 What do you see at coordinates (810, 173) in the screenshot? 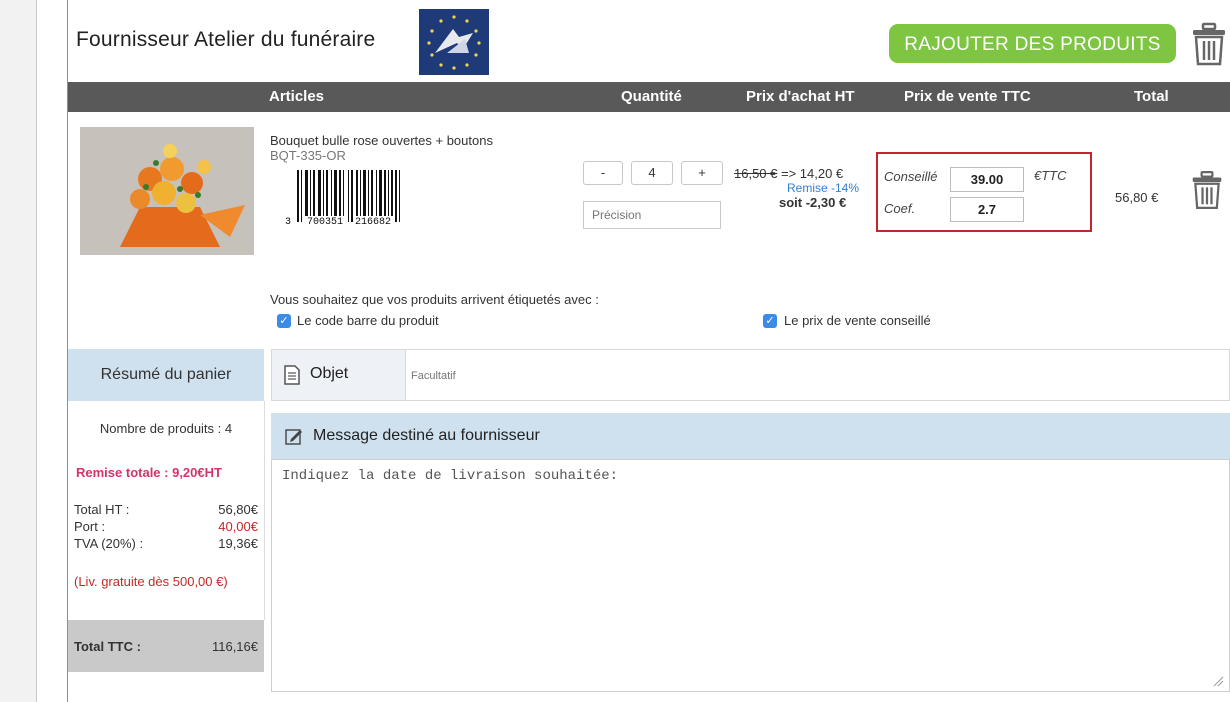
I see `new-price: => 14,20 €` at bounding box center [810, 173].